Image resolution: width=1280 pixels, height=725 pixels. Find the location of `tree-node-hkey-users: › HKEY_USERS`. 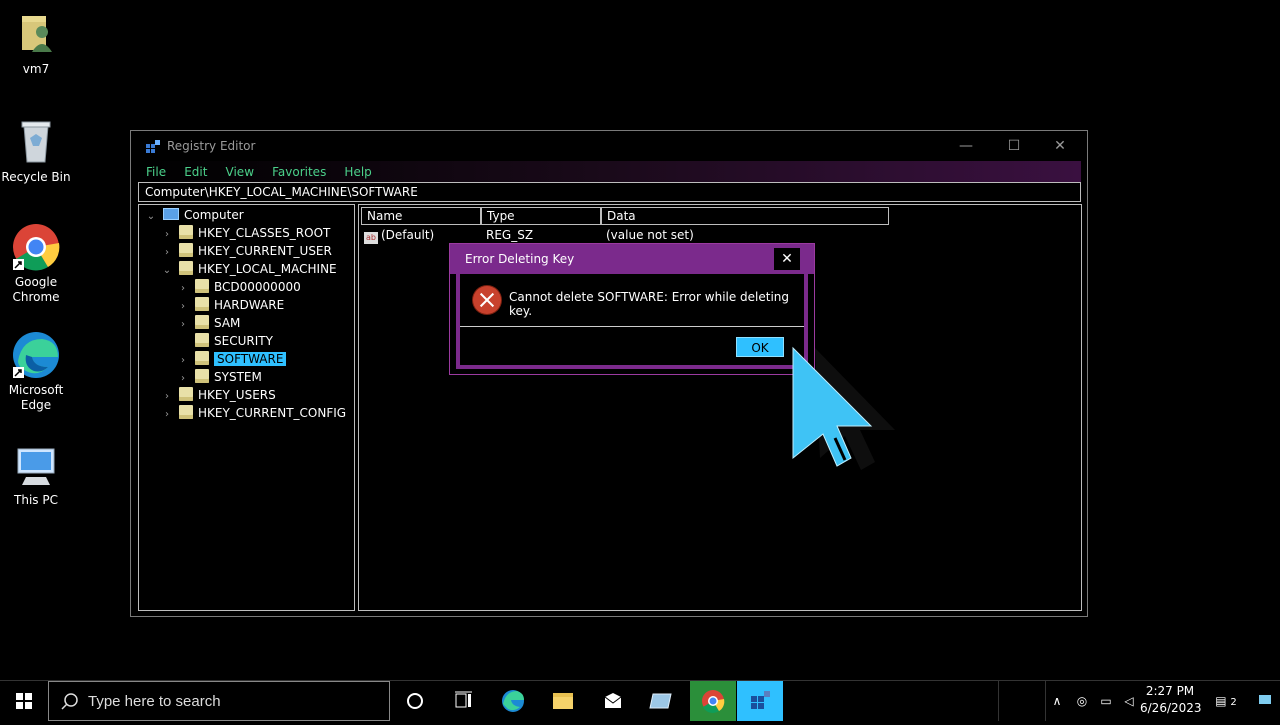

tree-node-hkey-users: › HKEY_USERS is located at coordinates (218, 395).